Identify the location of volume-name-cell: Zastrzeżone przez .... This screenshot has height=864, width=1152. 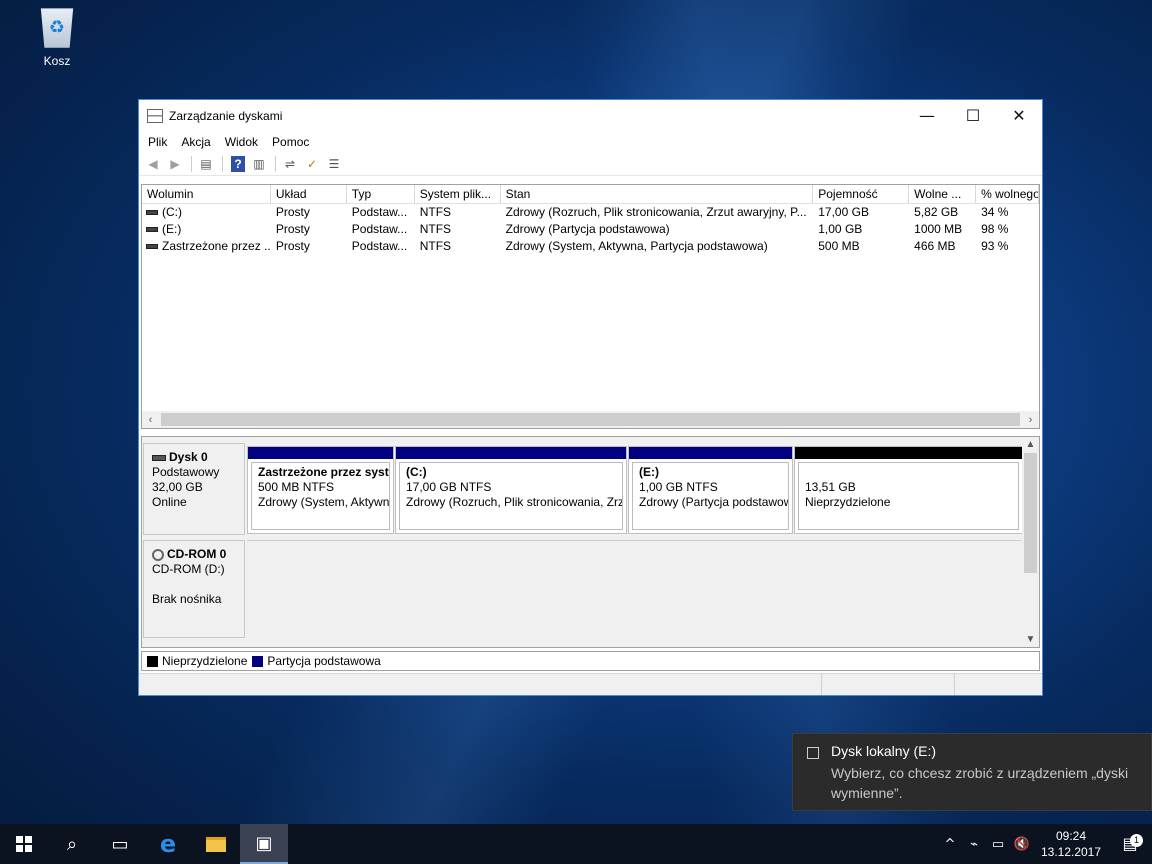
(206, 246).